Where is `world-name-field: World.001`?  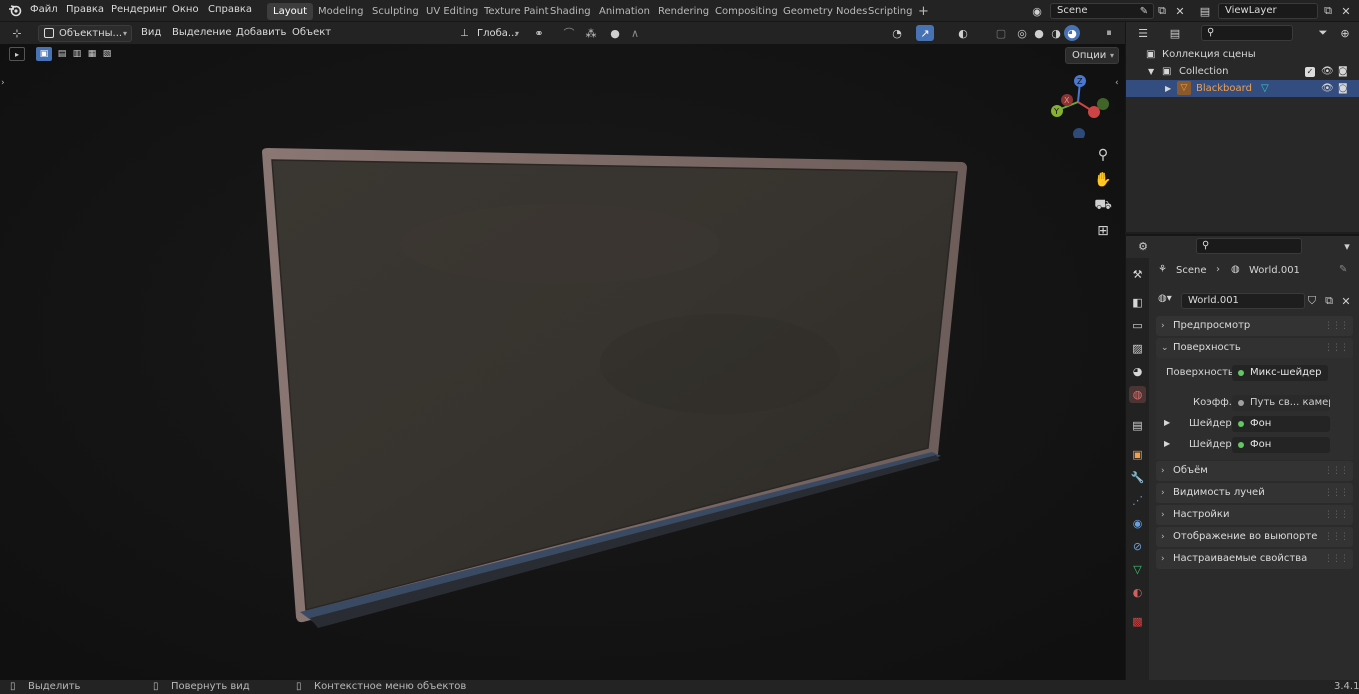 world-name-field: World.001 is located at coordinates (1243, 301).